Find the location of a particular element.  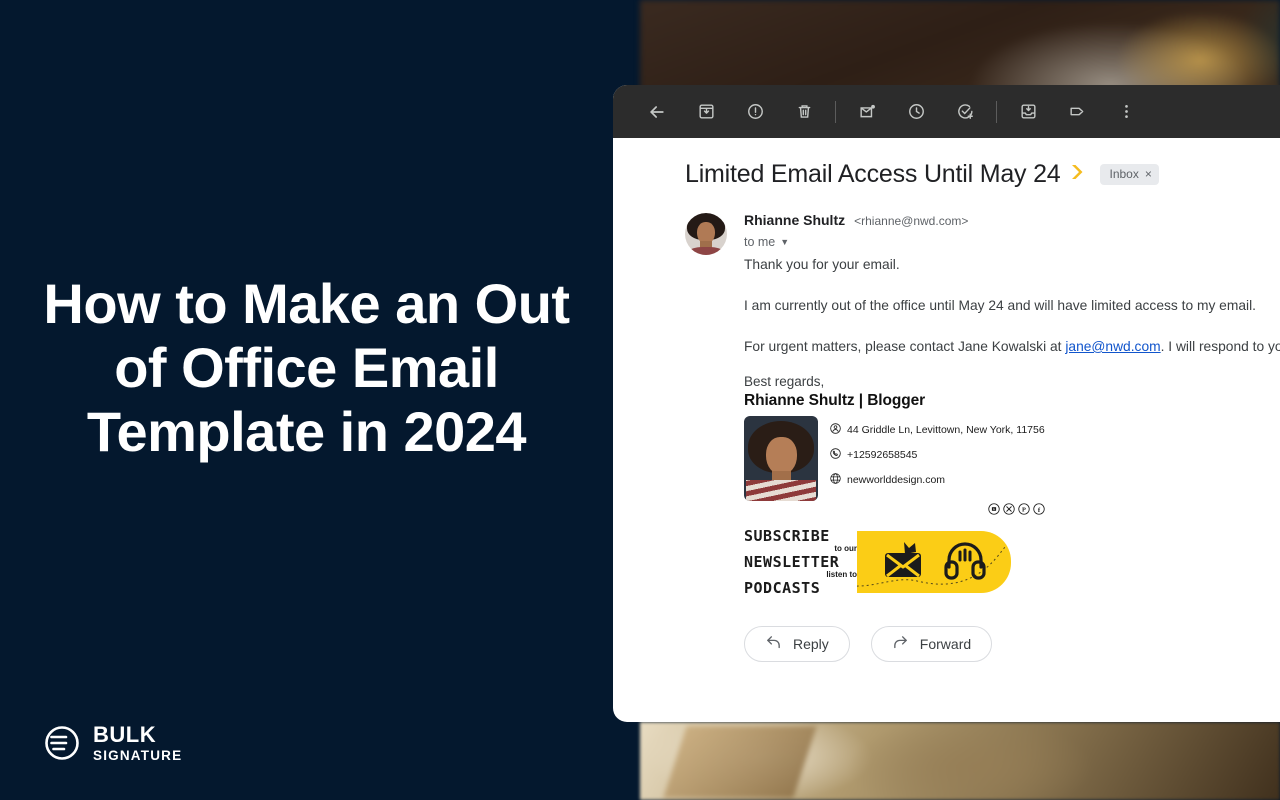

label-icon is located at coordinates (1077, 112).